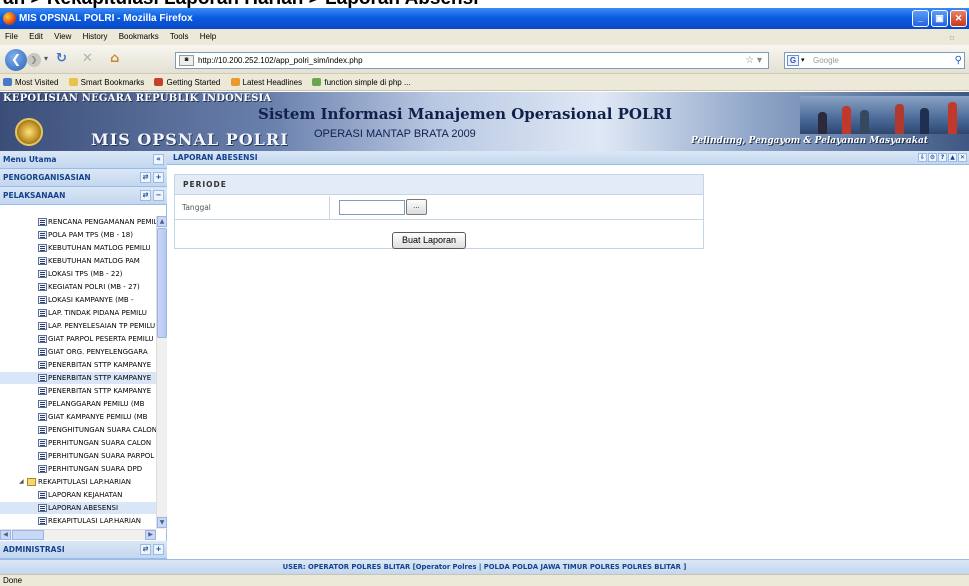 This screenshot has height=586, width=969. Describe the element at coordinates (78, 456) in the screenshot. I see `tree-item: PERHITUNGAN SUARA PARPOL` at that location.